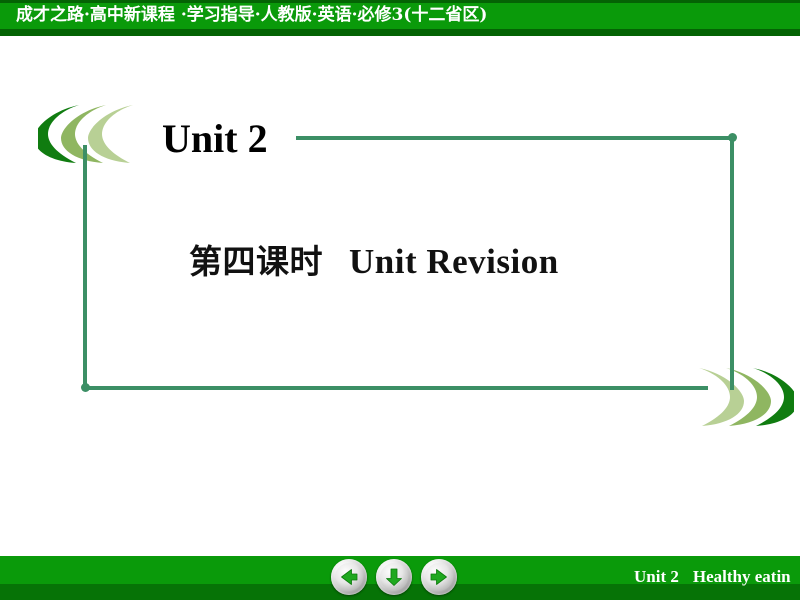 The width and height of the screenshot is (800, 600). I want to click on lesson-name: Unit Revision, so click(454, 261).